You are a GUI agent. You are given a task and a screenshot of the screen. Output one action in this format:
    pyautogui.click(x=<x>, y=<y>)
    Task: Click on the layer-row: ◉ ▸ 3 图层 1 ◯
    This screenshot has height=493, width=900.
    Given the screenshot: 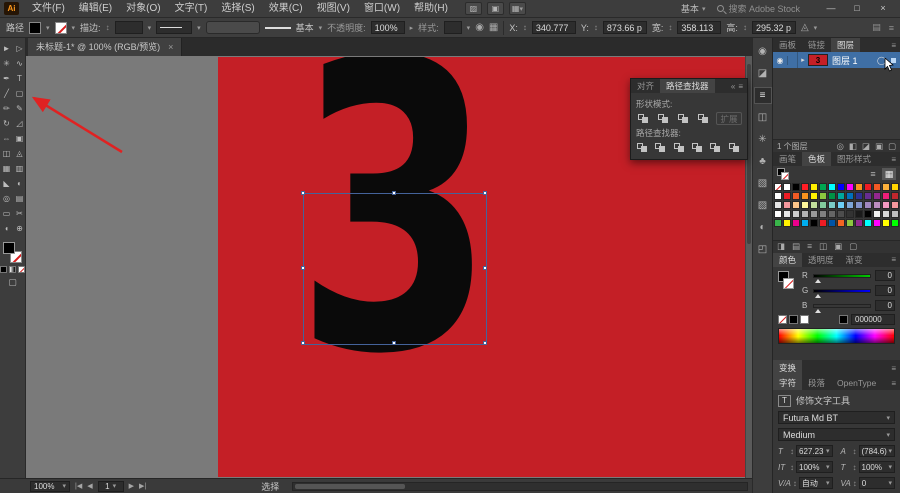 What is the action you would take?
    pyautogui.click(x=836, y=60)
    